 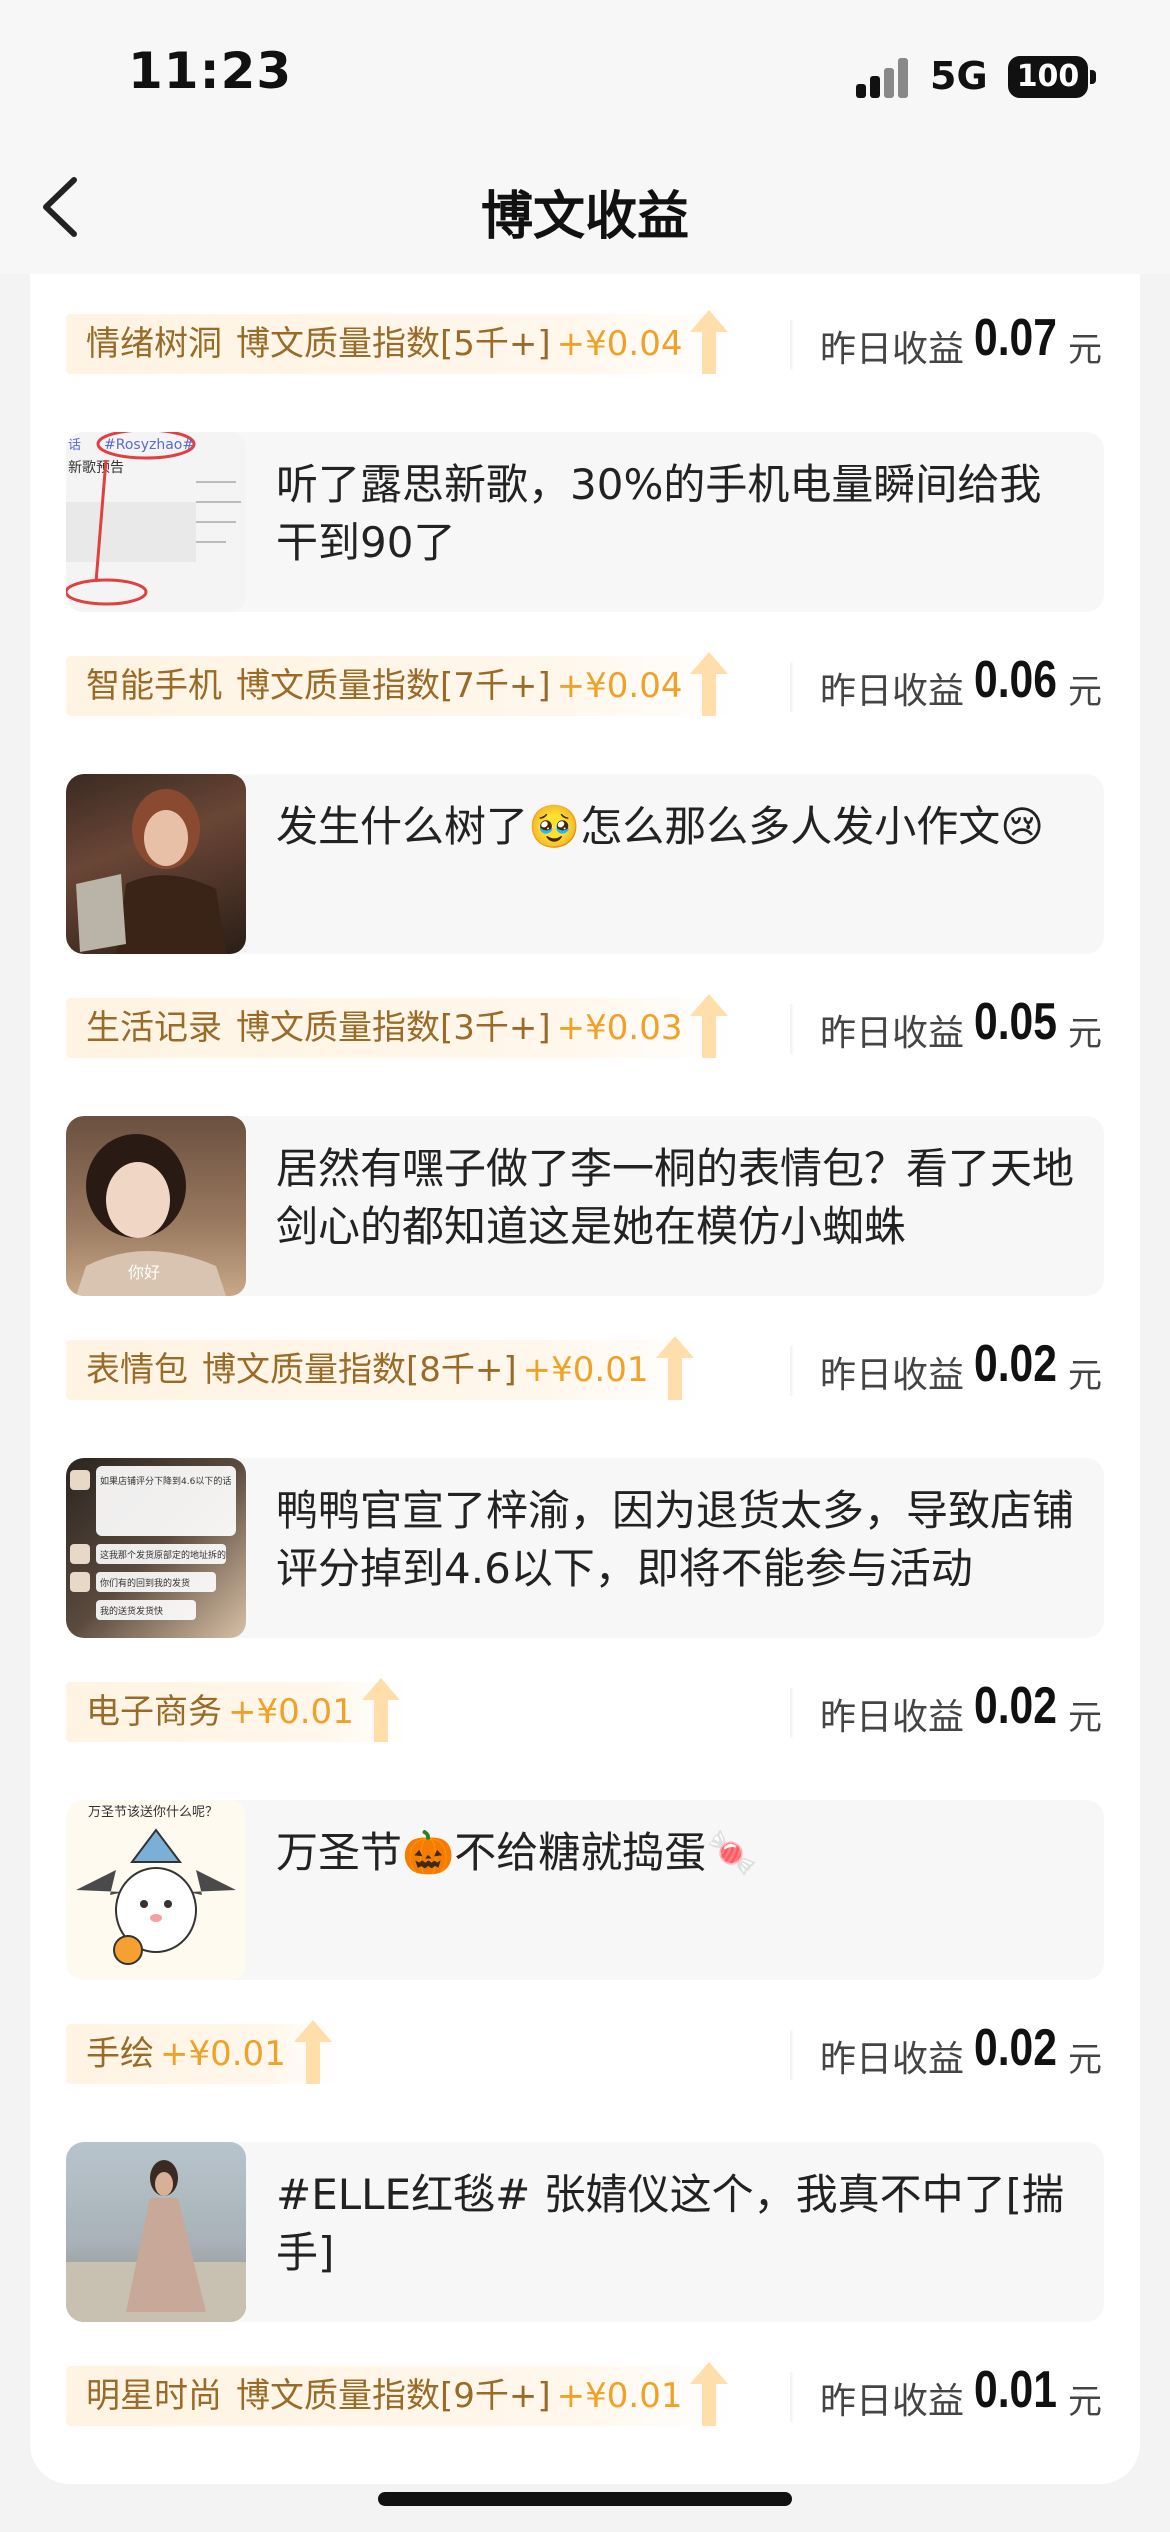 What do you see at coordinates (393, 686) in the screenshot?
I see `quality-index: 博文质量指数[7千+]` at bounding box center [393, 686].